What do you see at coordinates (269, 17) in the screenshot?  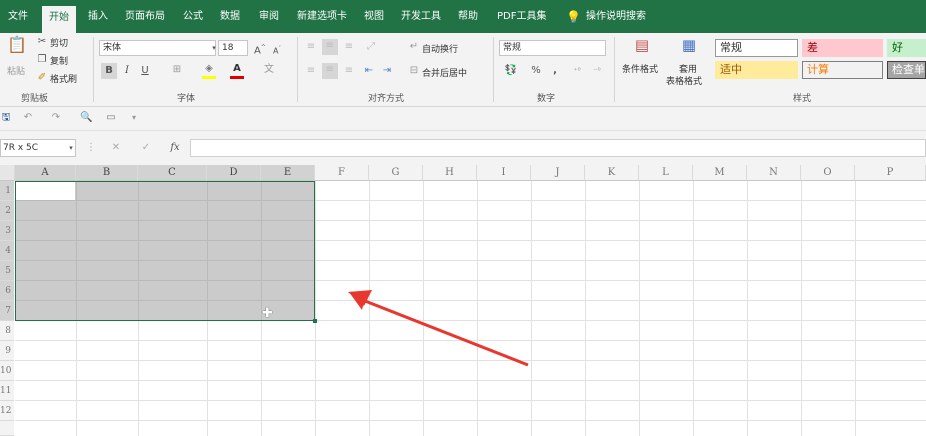 I see `tab-review: 审阅` at bounding box center [269, 17].